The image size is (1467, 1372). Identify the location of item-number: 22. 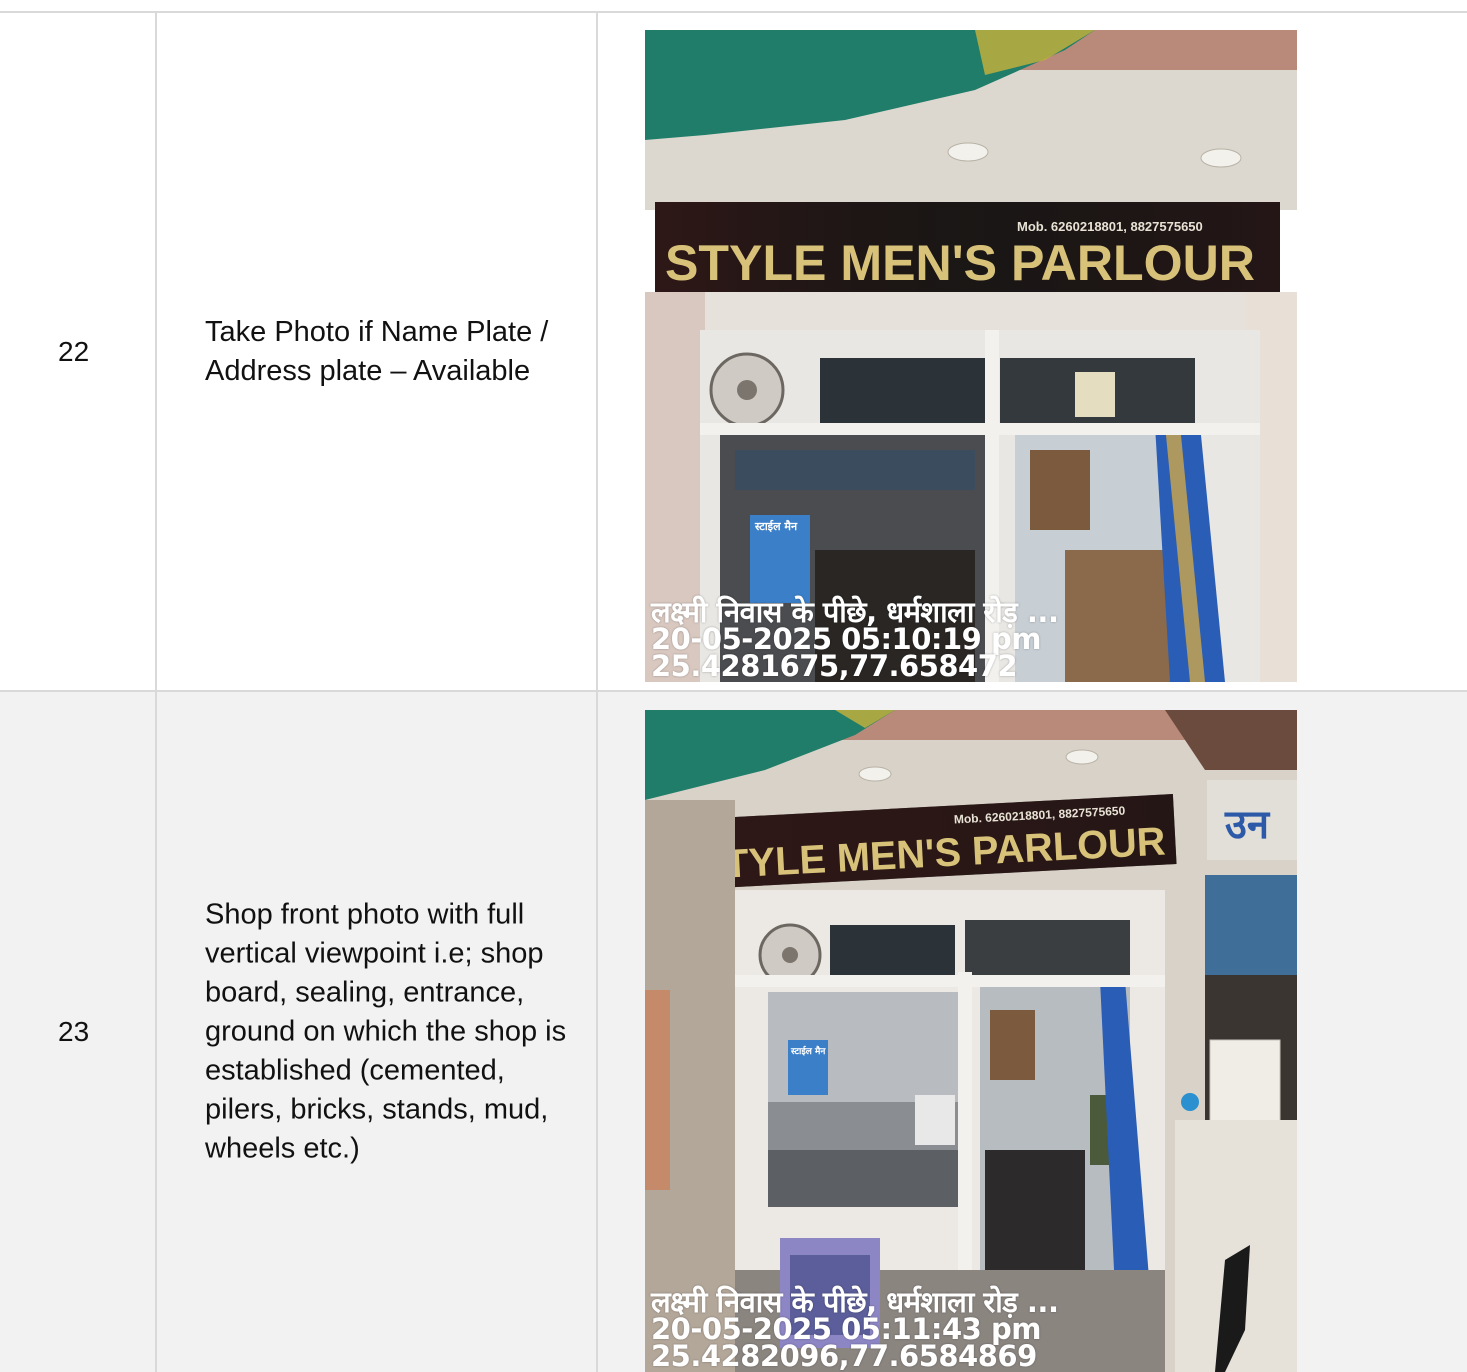
(74, 351).